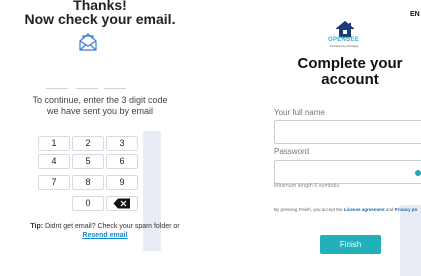  Describe the element at coordinates (122, 161) in the screenshot. I see `keypad-key-6: 6` at that location.